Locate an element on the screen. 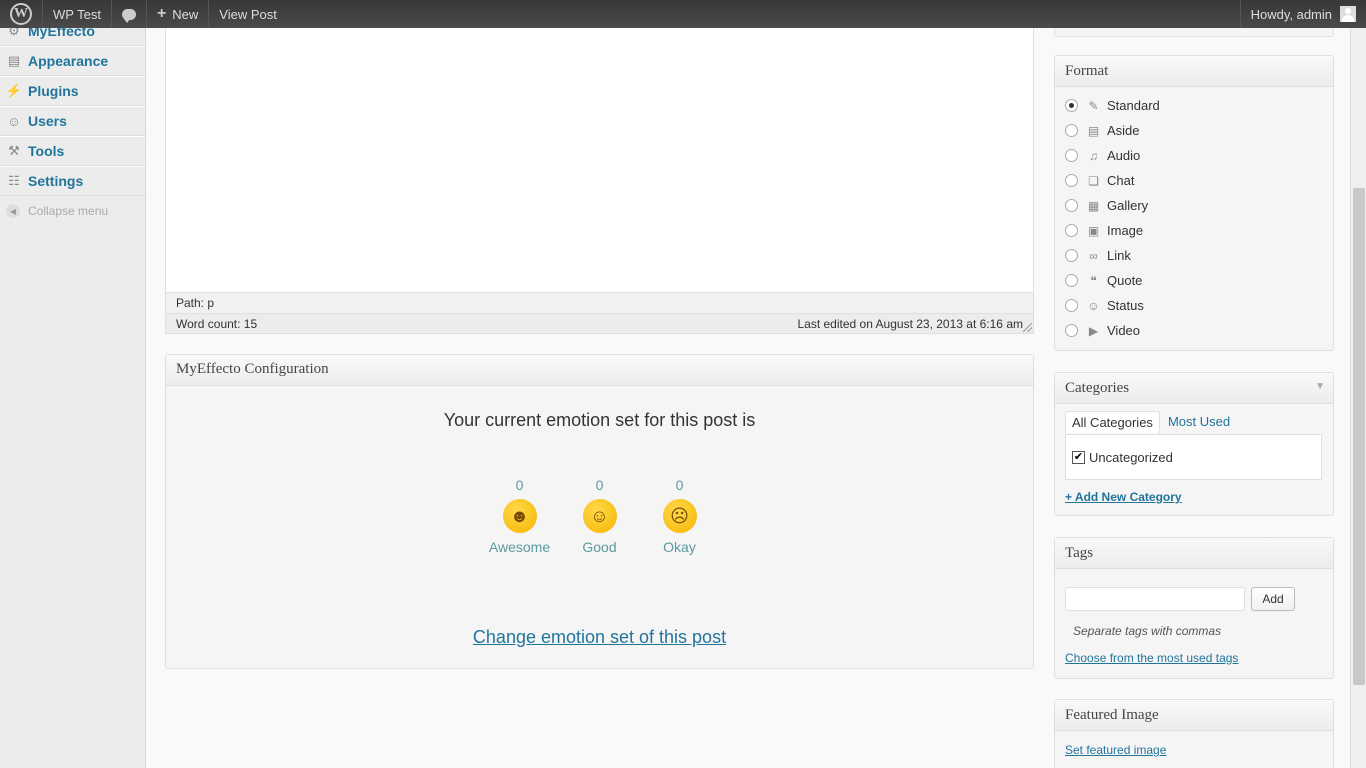  format-option-status: ☺ Status is located at coordinates (1194, 305).